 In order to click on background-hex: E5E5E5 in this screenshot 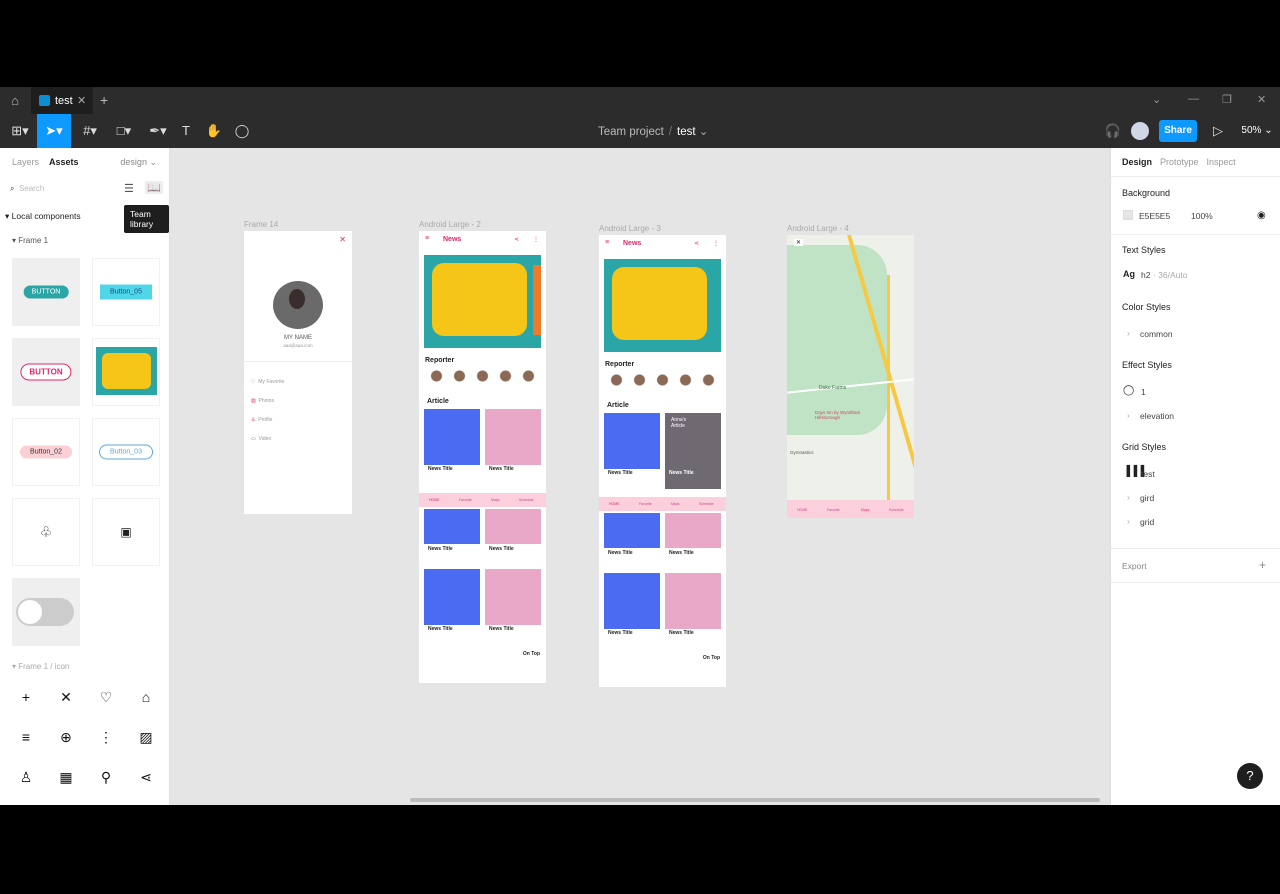, I will do `click(1154, 216)`.